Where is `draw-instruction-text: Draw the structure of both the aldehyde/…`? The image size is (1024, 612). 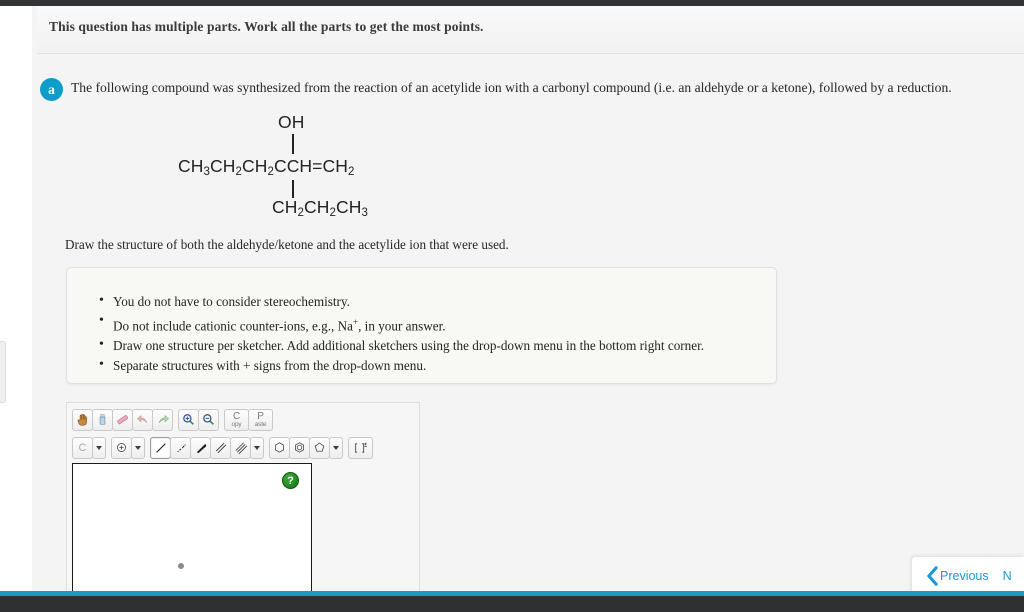 draw-instruction-text: Draw the structure of both the aldehyde/… is located at coordinates (287, 244).